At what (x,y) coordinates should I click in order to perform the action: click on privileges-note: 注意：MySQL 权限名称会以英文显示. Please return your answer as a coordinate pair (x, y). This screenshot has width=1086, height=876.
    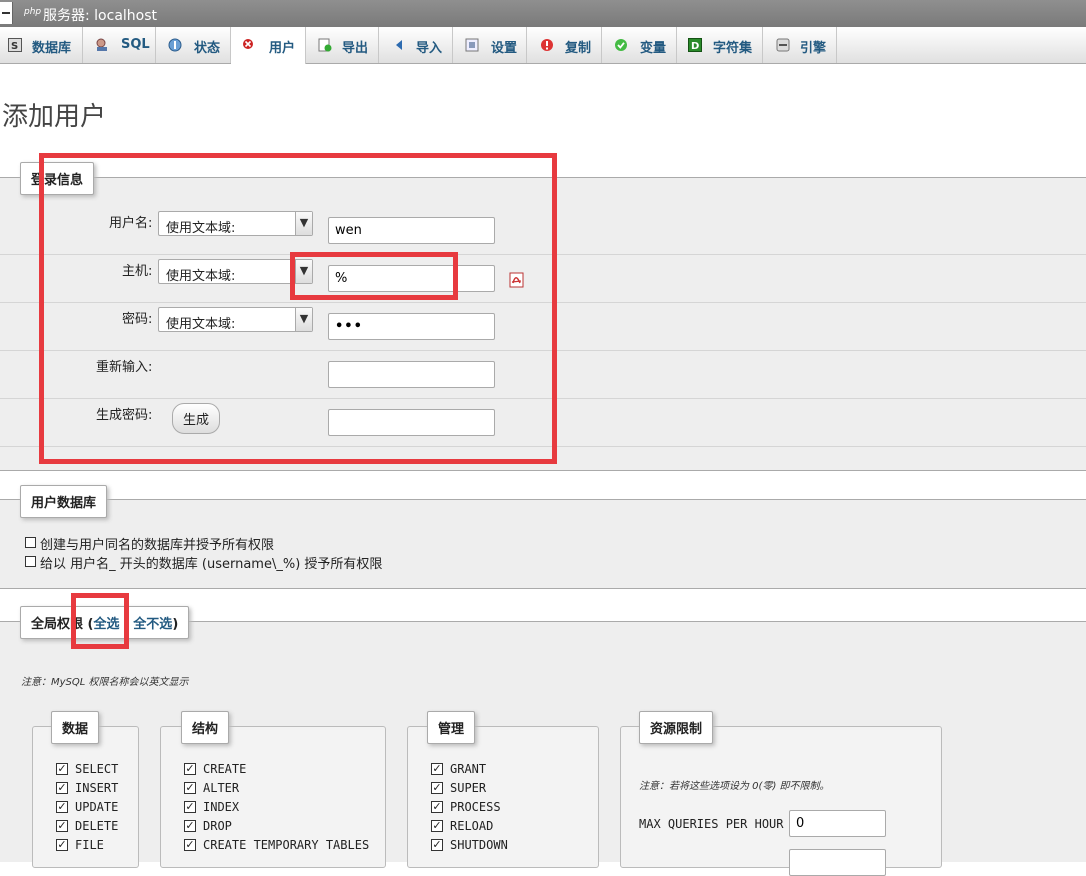
    Looking at the image, I should click on (105, 682).